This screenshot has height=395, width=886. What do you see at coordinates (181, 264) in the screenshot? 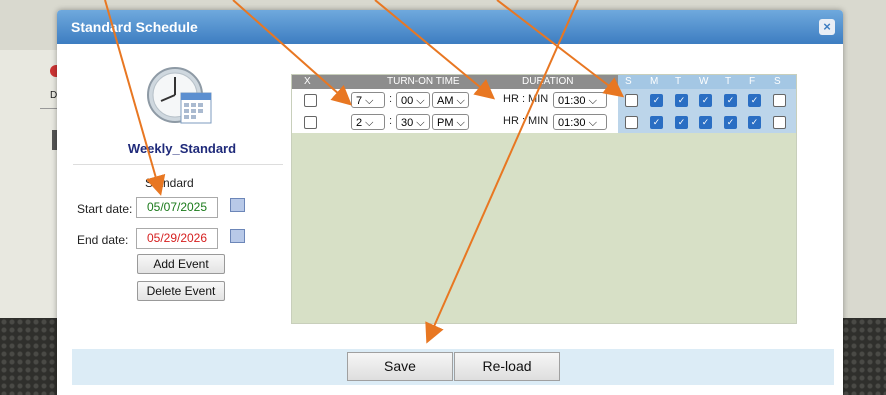
I see `add-event-button: Add Event` at bounding box center [181, 264].